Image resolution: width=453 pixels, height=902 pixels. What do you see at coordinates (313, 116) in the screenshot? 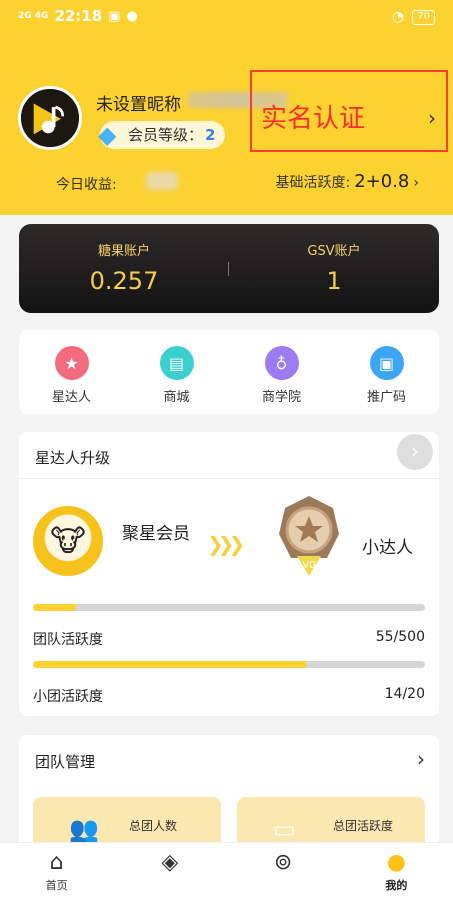
I see `realname-verification: 实名认证` at bounding box center [313, 116].